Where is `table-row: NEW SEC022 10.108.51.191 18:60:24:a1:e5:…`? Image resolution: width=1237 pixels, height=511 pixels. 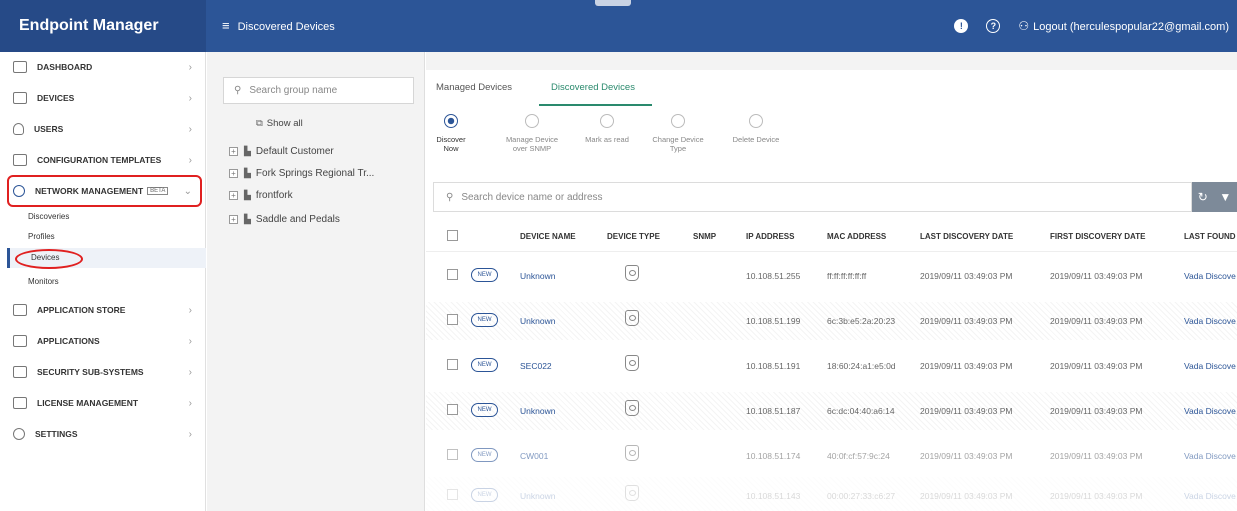
table-row: NEW SEC022 10.108.51.191 18:60:24:a1:e5:… is located at coordinates (831, 366).